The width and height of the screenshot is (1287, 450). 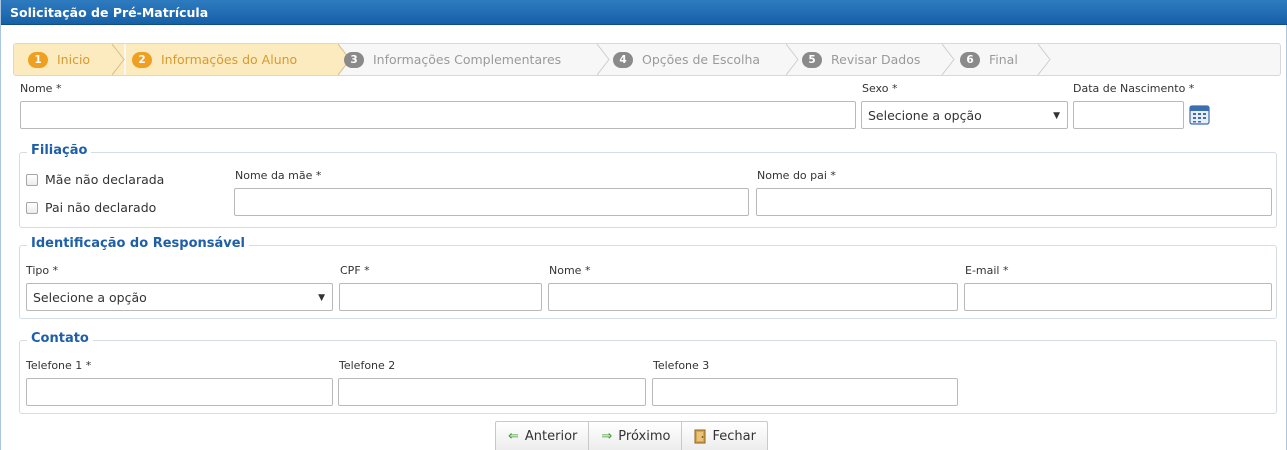 I want to click on mae-nao-declarada-label: Mãe não declarada, so click(x=105, y=179).